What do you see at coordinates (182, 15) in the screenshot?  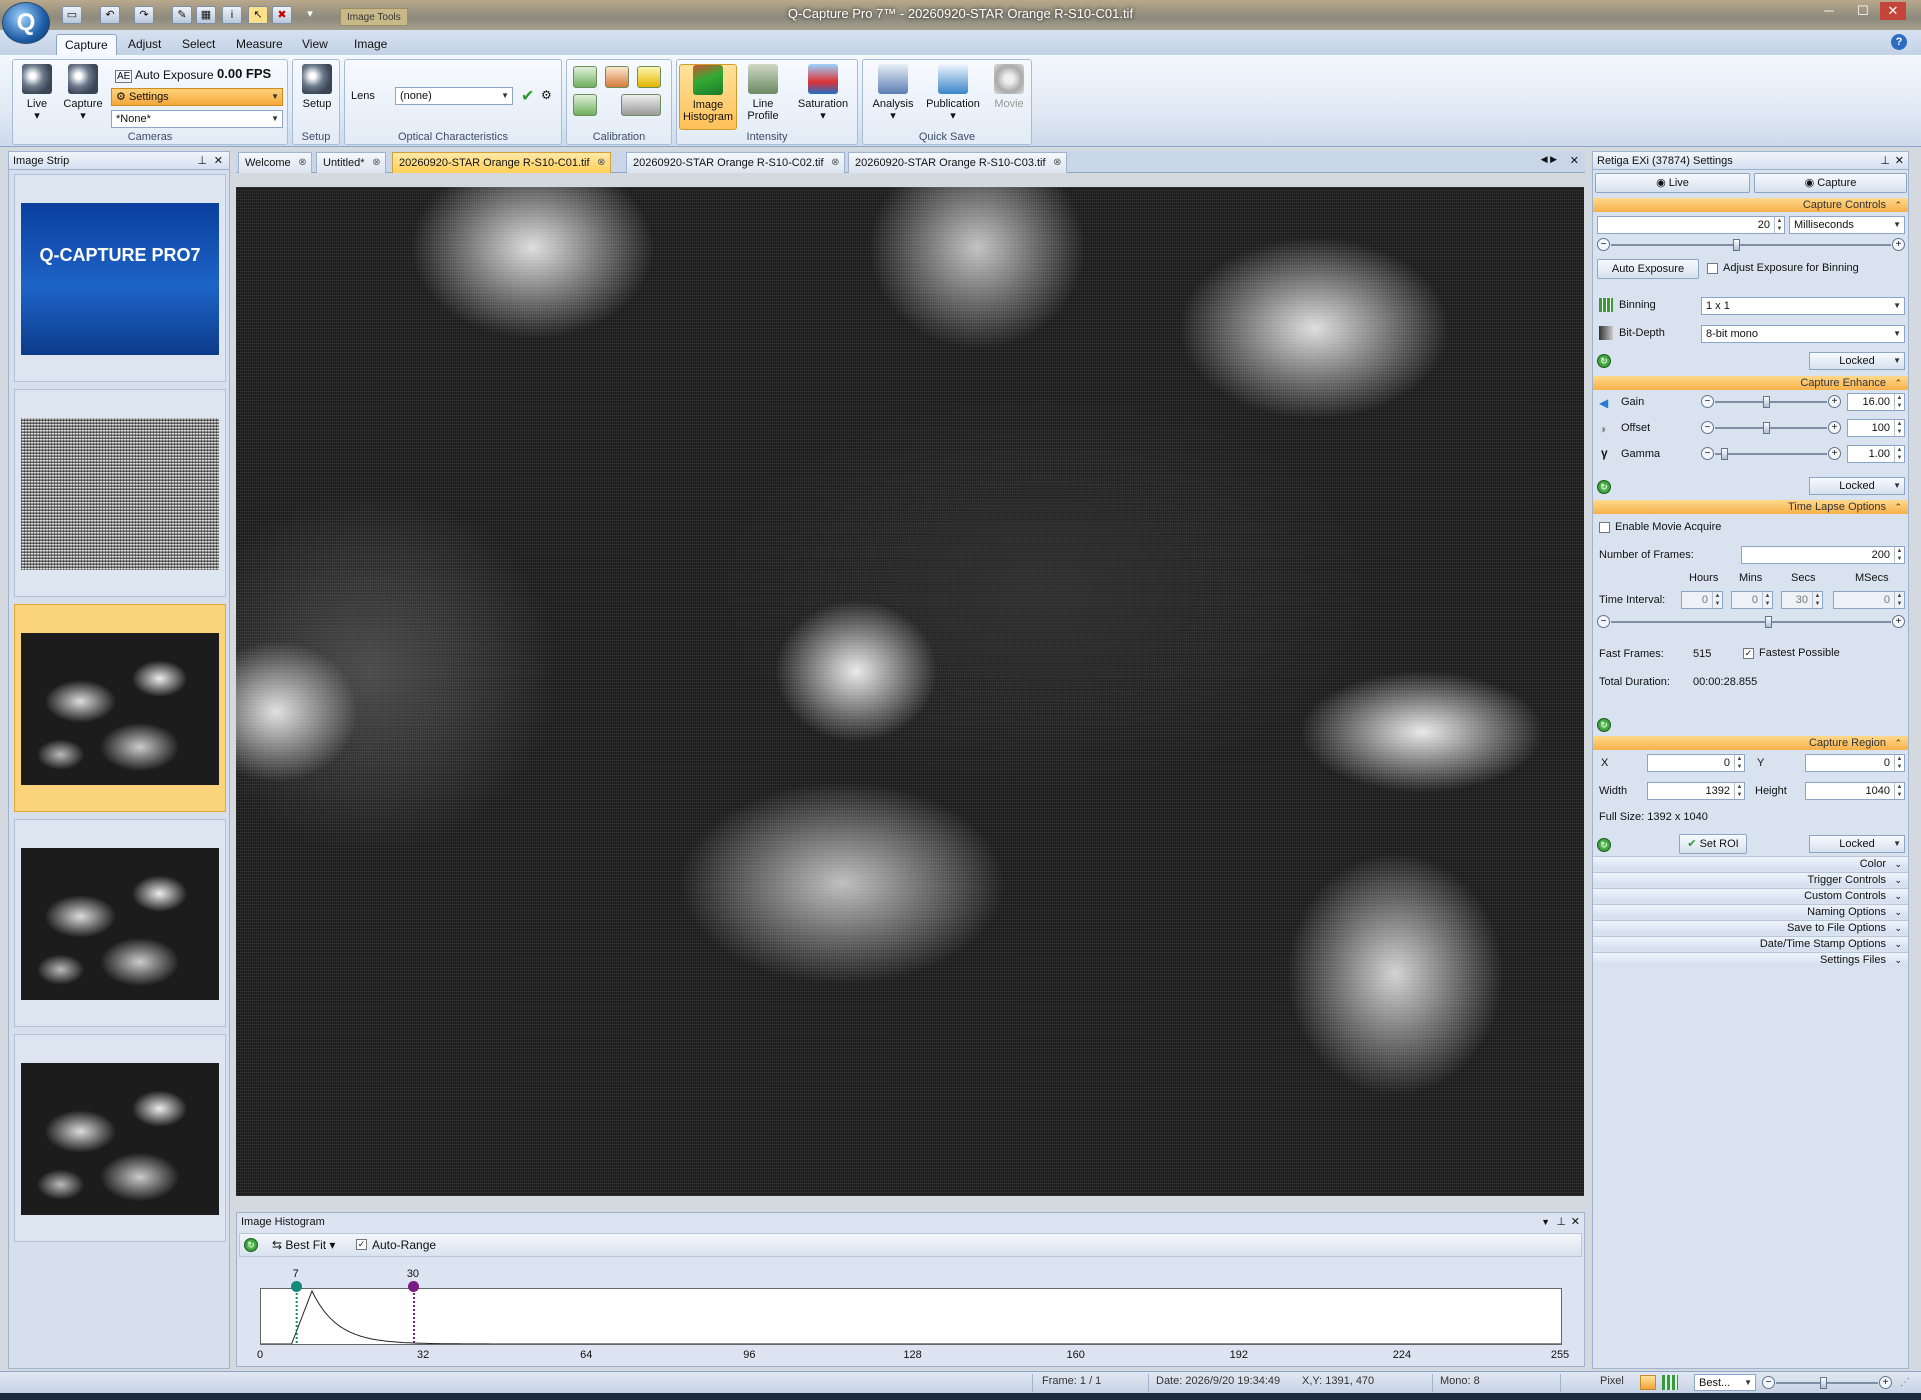 I see `pencil-icon: ✎` at bounding box center [182, 15].